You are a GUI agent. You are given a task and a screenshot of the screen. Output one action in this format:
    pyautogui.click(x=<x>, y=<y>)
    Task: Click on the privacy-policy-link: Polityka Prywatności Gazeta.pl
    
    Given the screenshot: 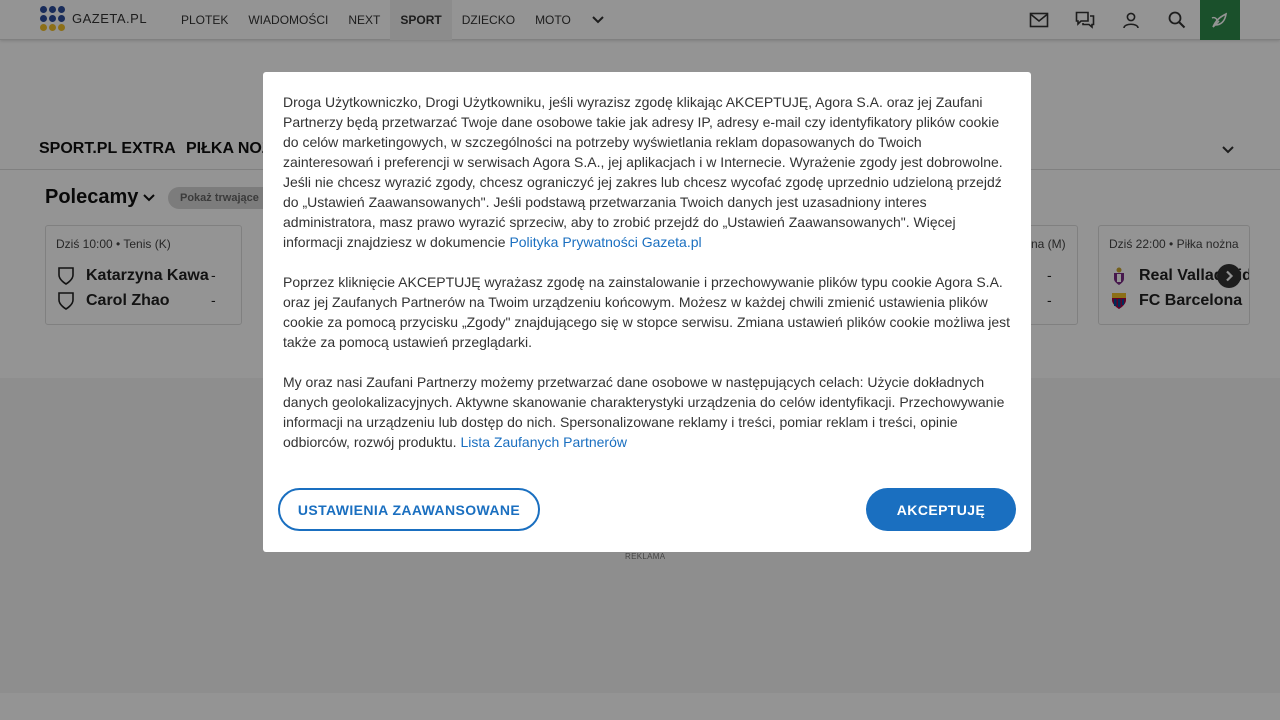 What is the action you would take?
    pyautogui.click(x=605, y=242)
    